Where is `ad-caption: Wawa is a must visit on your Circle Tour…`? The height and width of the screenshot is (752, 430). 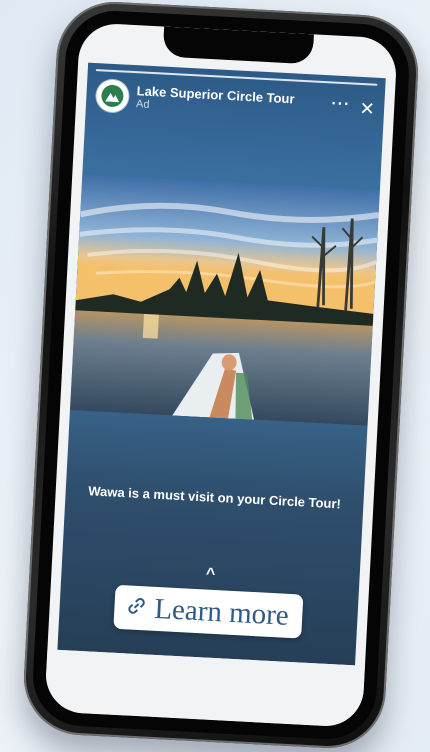
ad-caption: Wawa is a must visit on your Circle Tour… is located at coordinates (214, 497).